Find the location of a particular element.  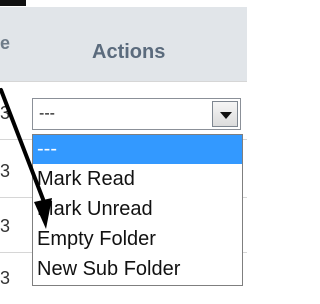

option-mark-read: Mark Read is located at coordinates (137, 179).